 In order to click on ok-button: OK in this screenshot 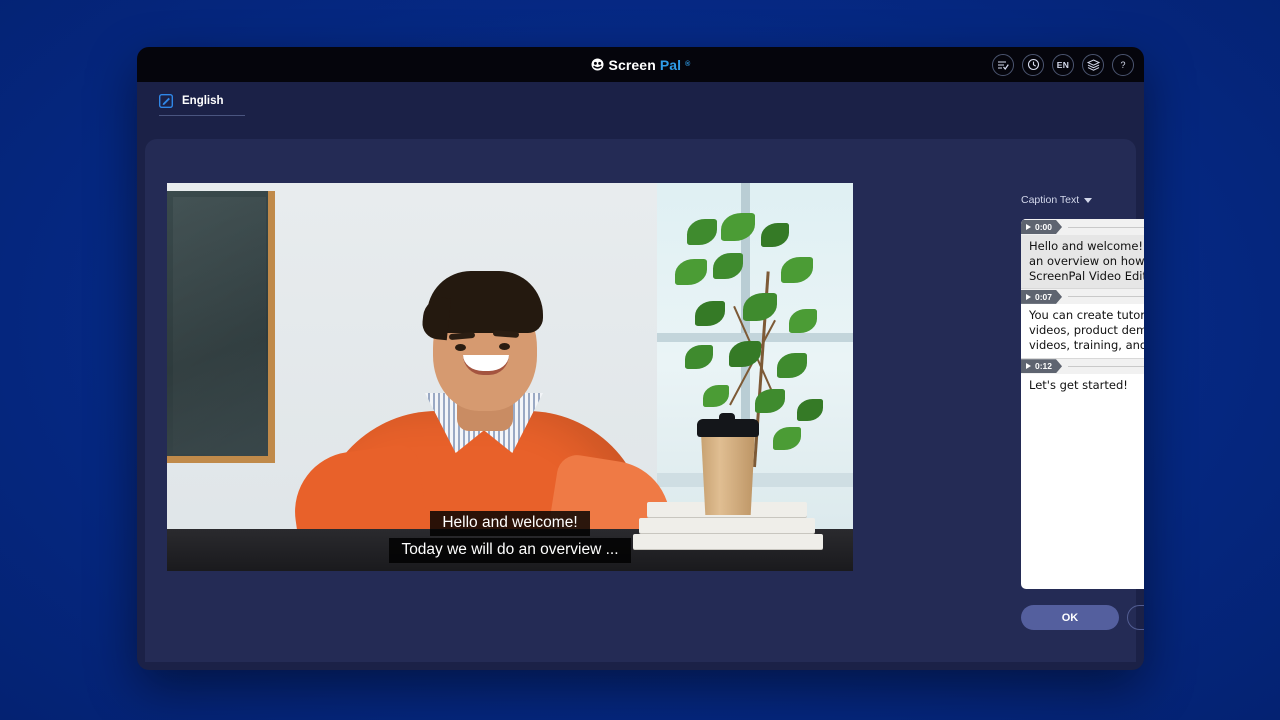, I will do `click(1070, 617)`.